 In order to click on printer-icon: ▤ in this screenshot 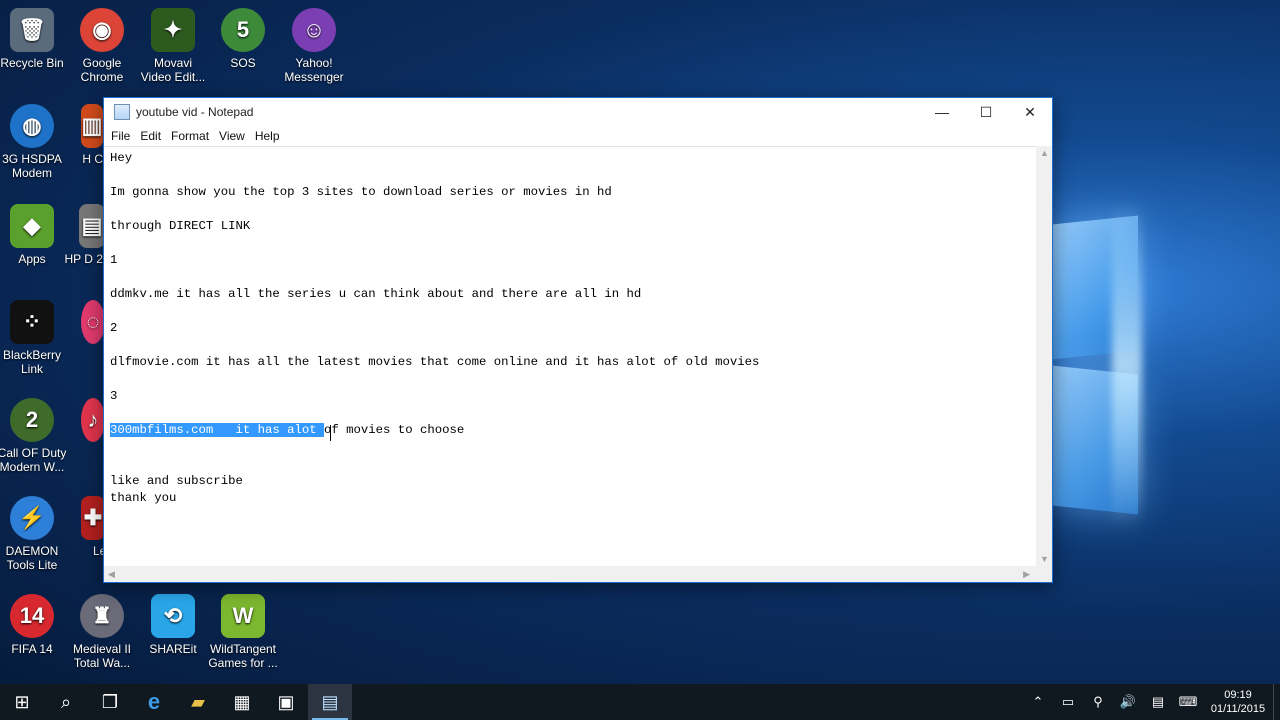, I will do `click(92, 226)`.